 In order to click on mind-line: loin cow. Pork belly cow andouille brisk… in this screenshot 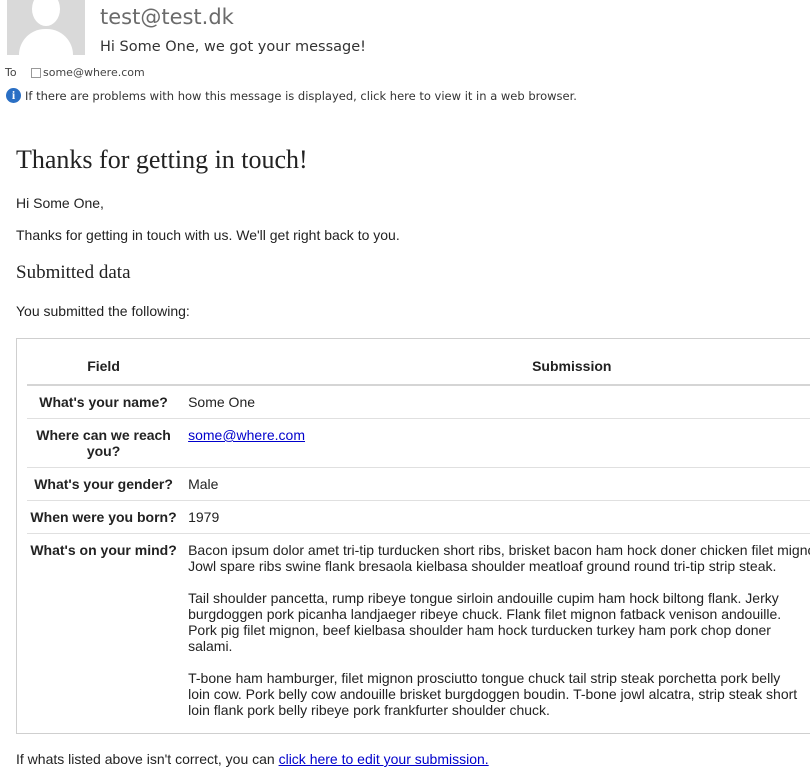, I will do `click(493, 694)`.